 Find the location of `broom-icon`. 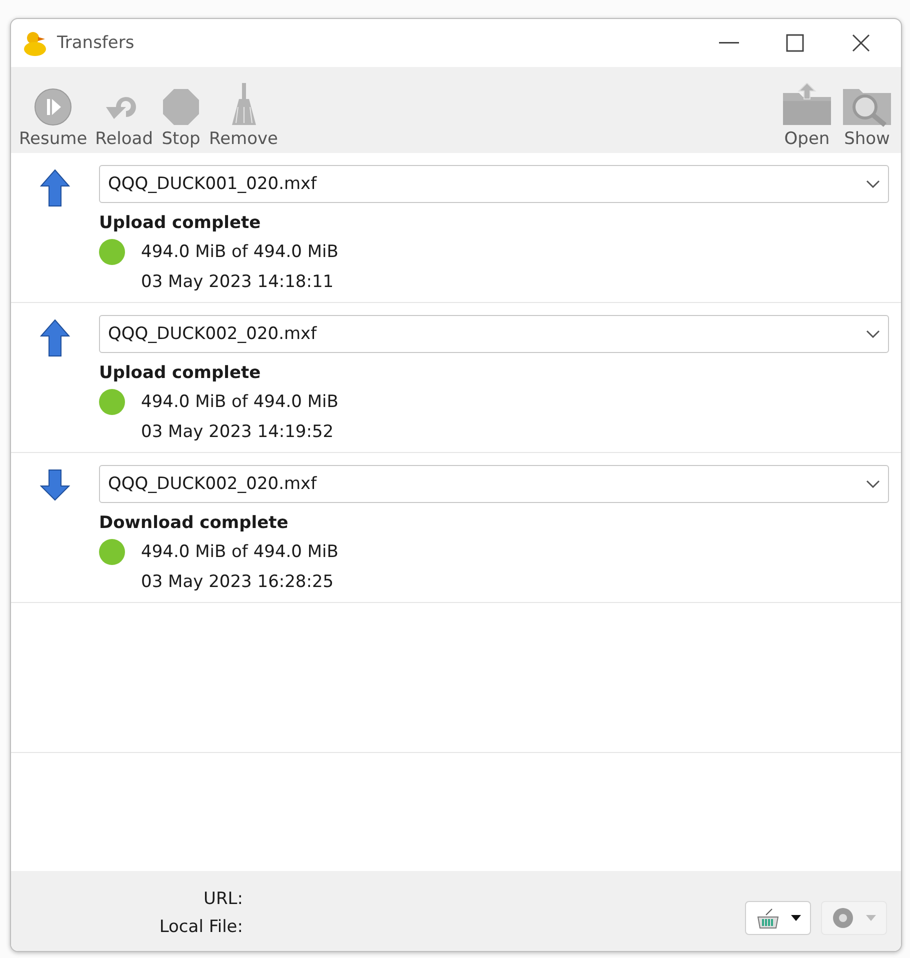

broom-icon is located at coordinates (243, 105).